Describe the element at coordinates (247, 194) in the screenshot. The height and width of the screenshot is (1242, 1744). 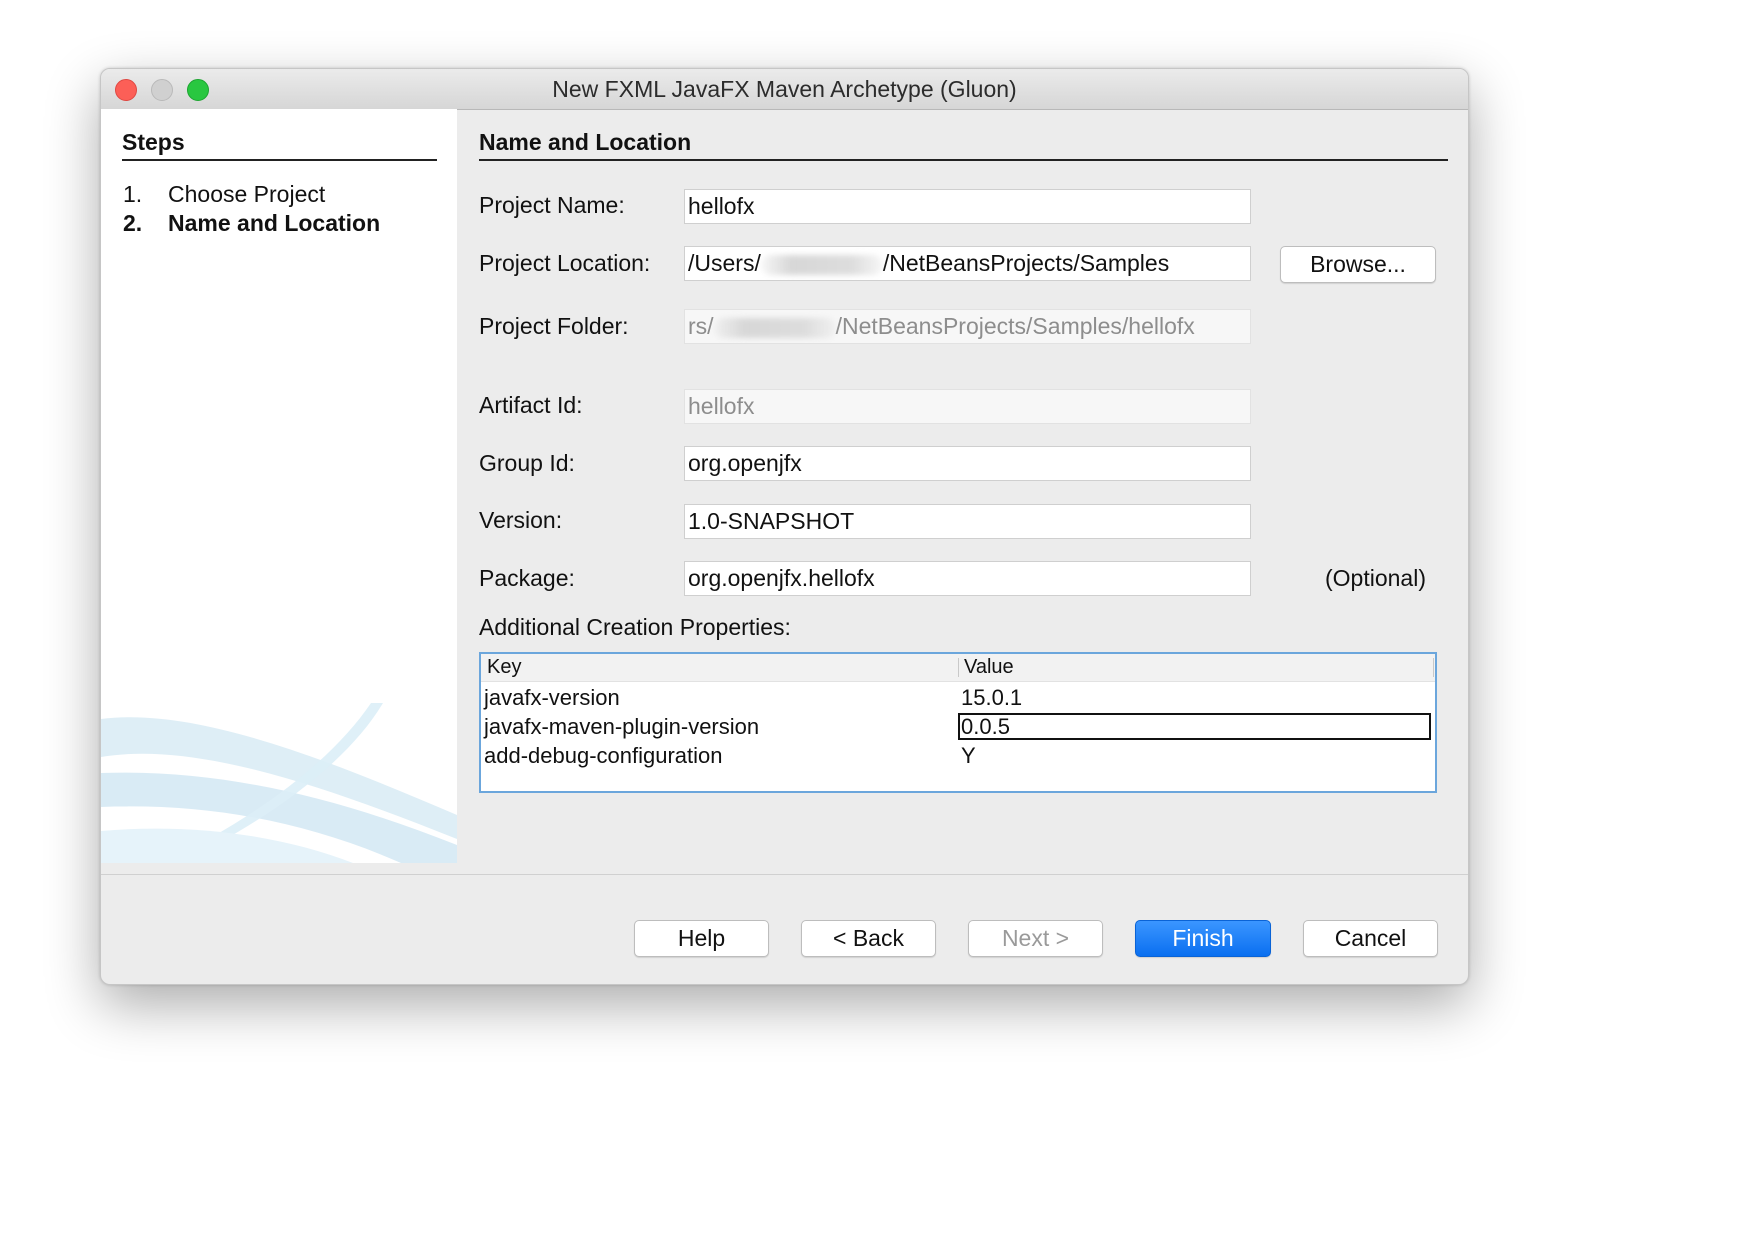
I see `step-label: Choose Project` at that location.